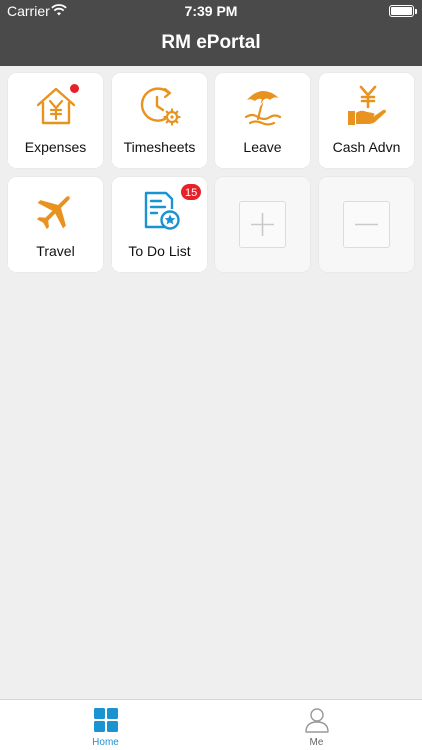  I want to click on battery-icon, so click(403, 11).